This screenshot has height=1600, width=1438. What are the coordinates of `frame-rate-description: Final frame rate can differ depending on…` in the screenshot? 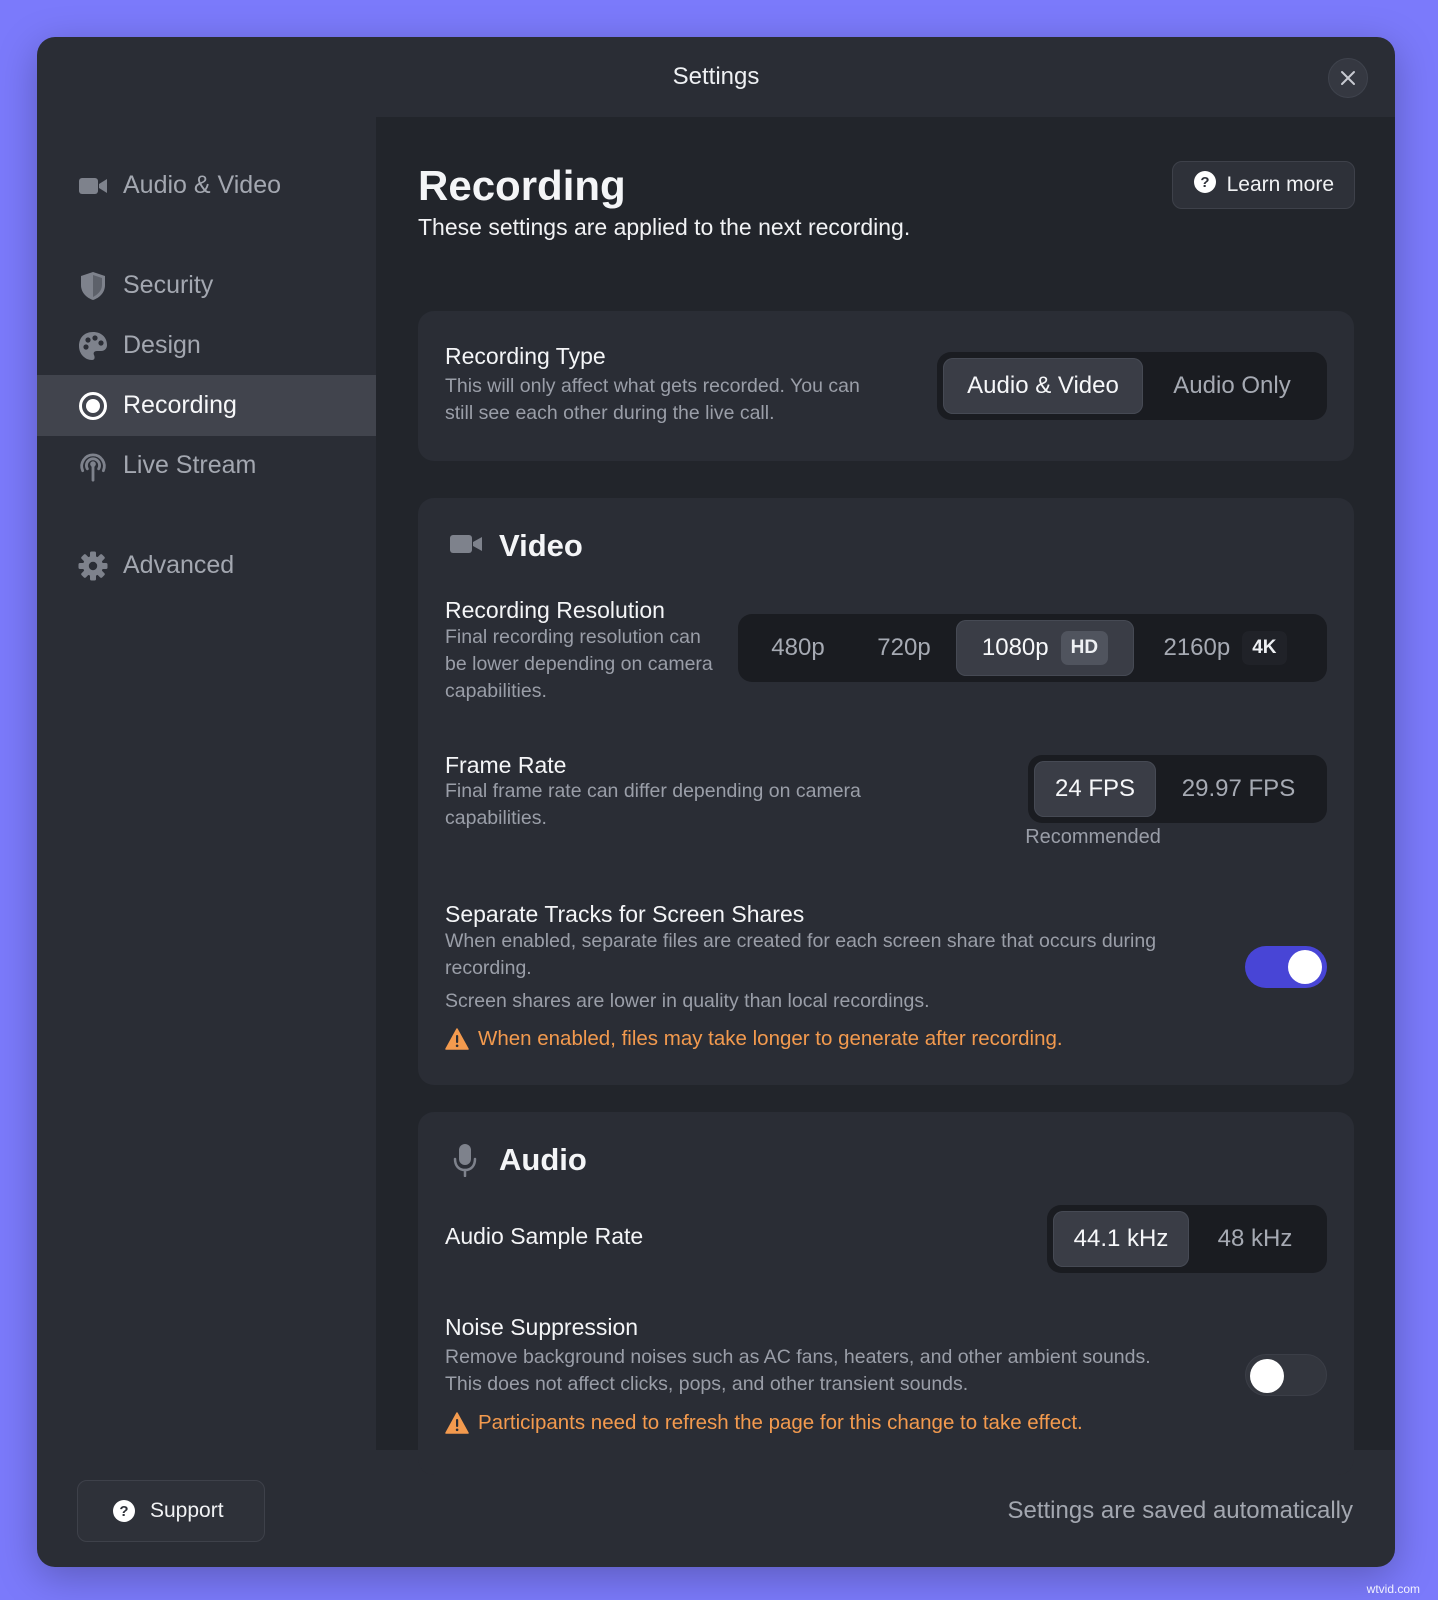 It's located at (653, 804).